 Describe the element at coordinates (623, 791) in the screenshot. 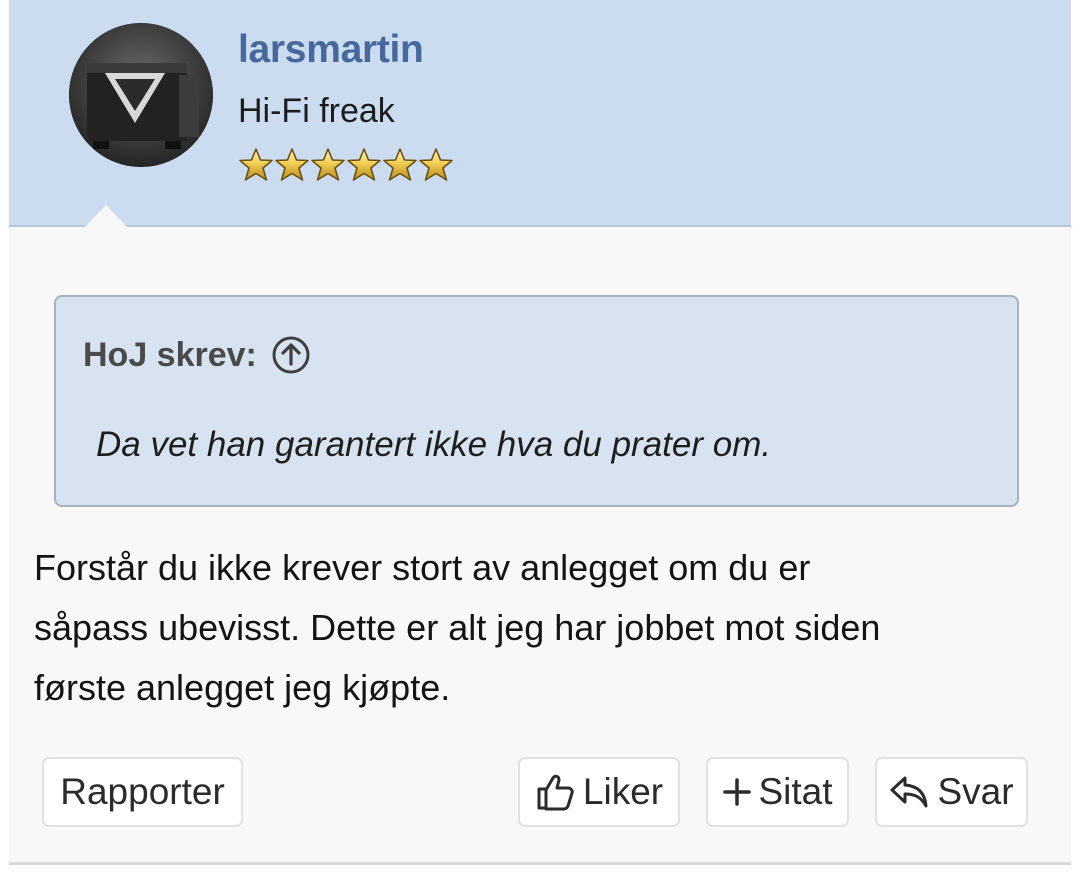

I see `like-label: Liker` at that location.